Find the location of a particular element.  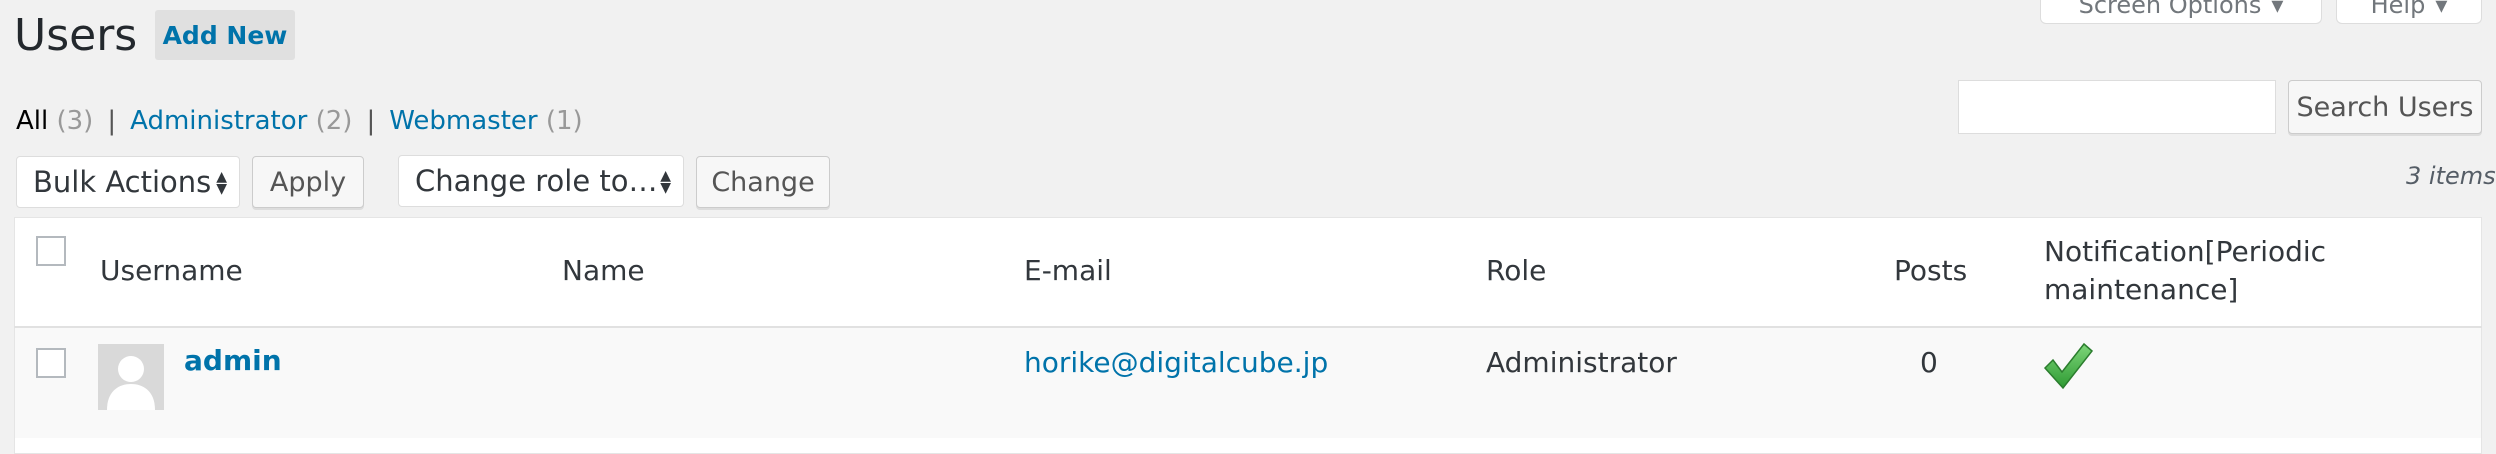

change-role-select: Change role to… ▲ ▼ is located at coordinates (541, 181).